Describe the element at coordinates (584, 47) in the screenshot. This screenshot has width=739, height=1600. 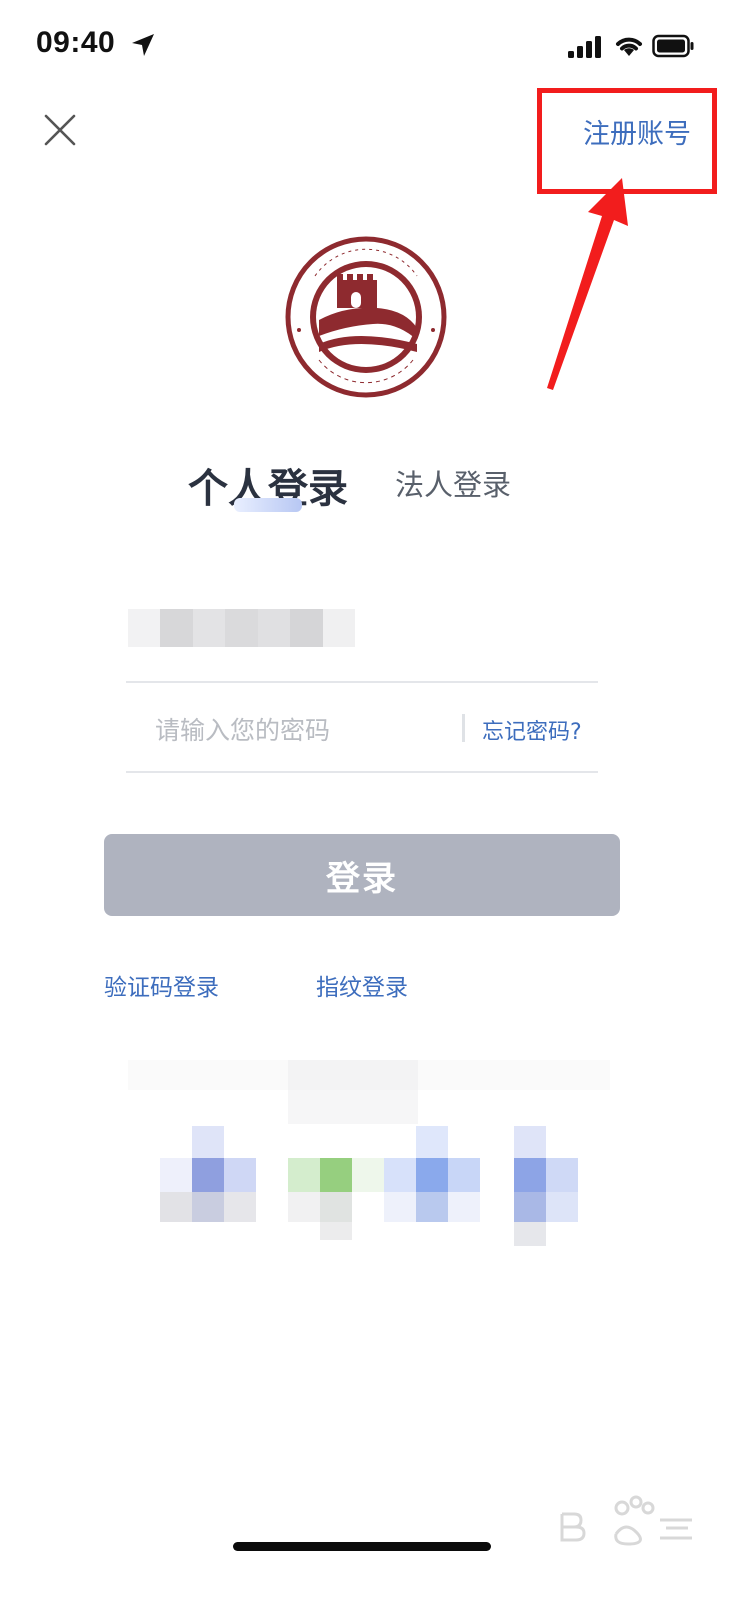
I see `signal-icon` at that location.